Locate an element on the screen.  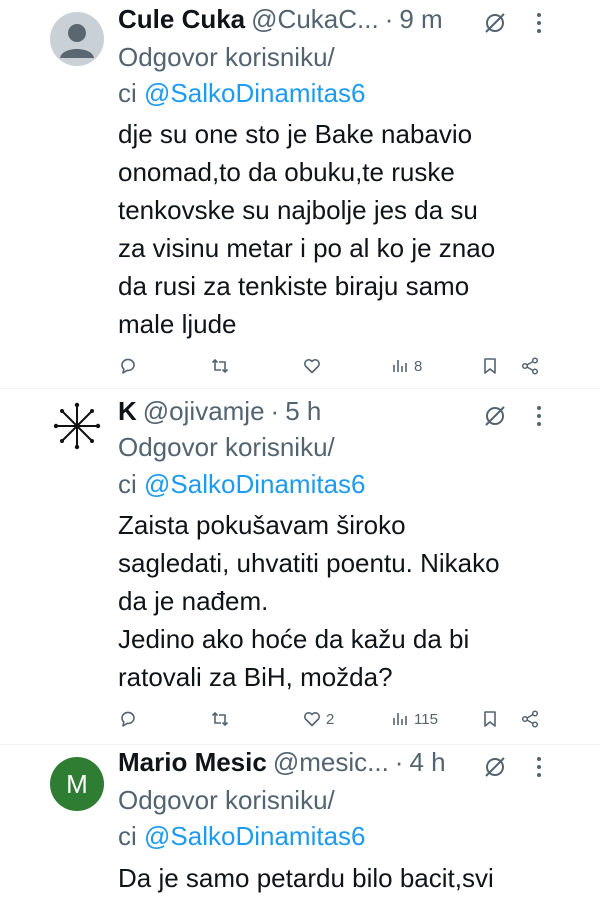
text-line: za visinu metar i po al ko je znao is located at coordinates (307, 248).